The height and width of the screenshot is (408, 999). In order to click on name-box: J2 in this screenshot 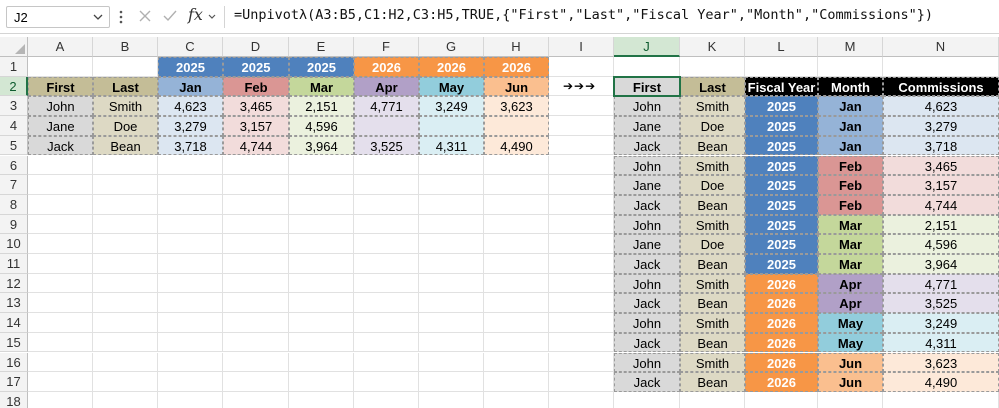, I will do `click(58, 17)`.